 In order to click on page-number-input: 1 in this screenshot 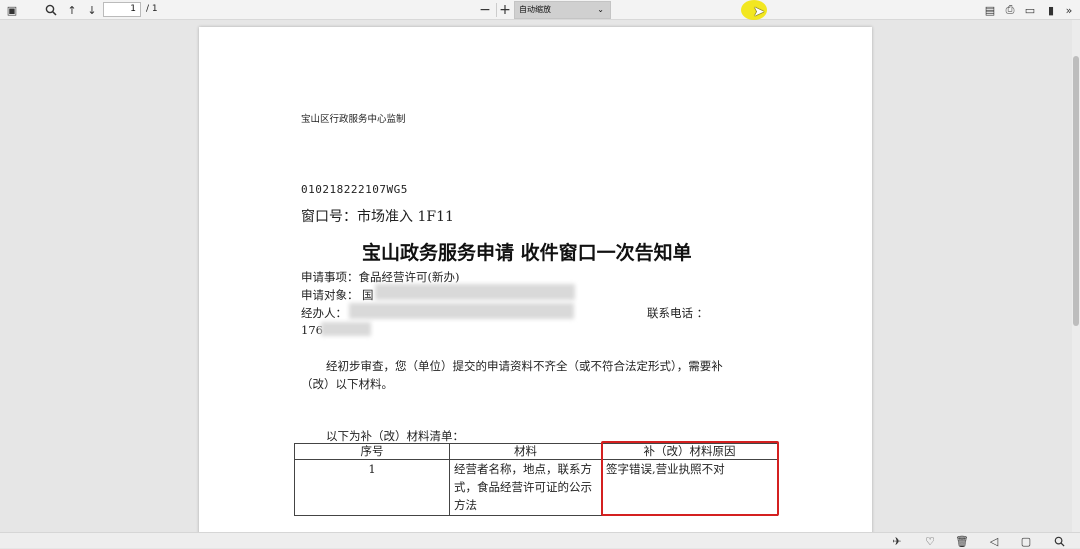, I will do `click(122, 9)`.